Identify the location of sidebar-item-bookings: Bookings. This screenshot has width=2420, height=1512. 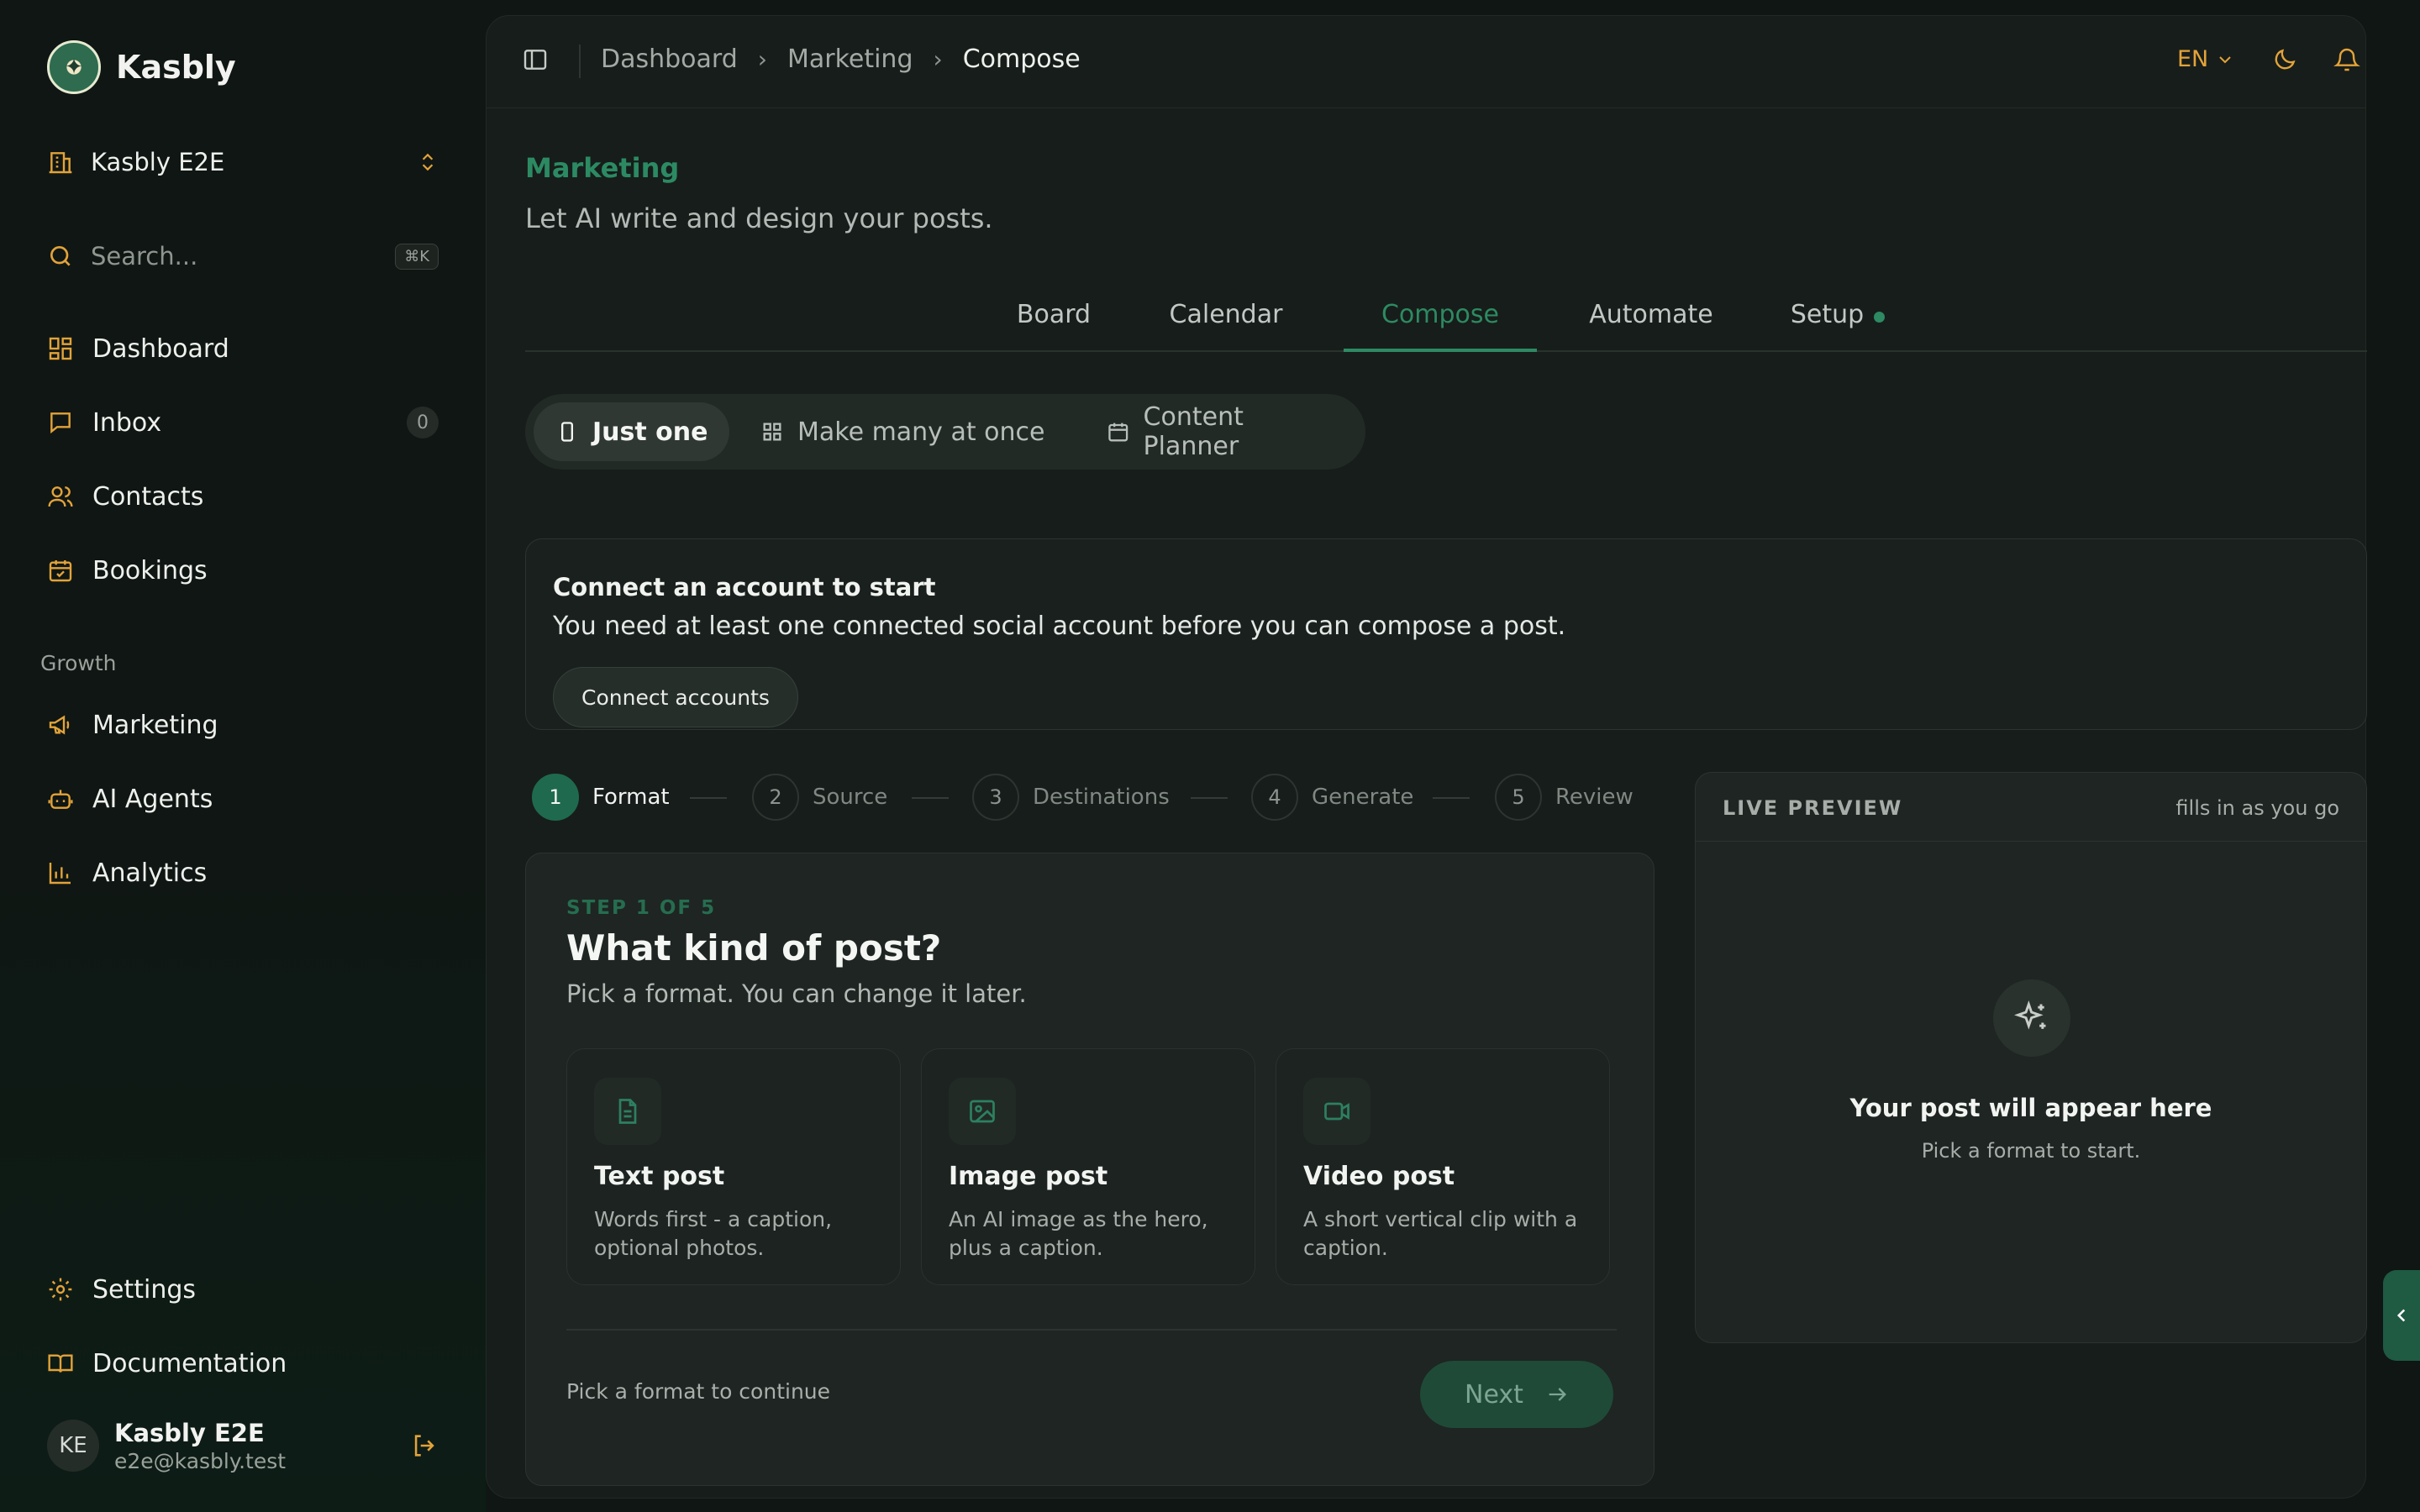
(243, 570).